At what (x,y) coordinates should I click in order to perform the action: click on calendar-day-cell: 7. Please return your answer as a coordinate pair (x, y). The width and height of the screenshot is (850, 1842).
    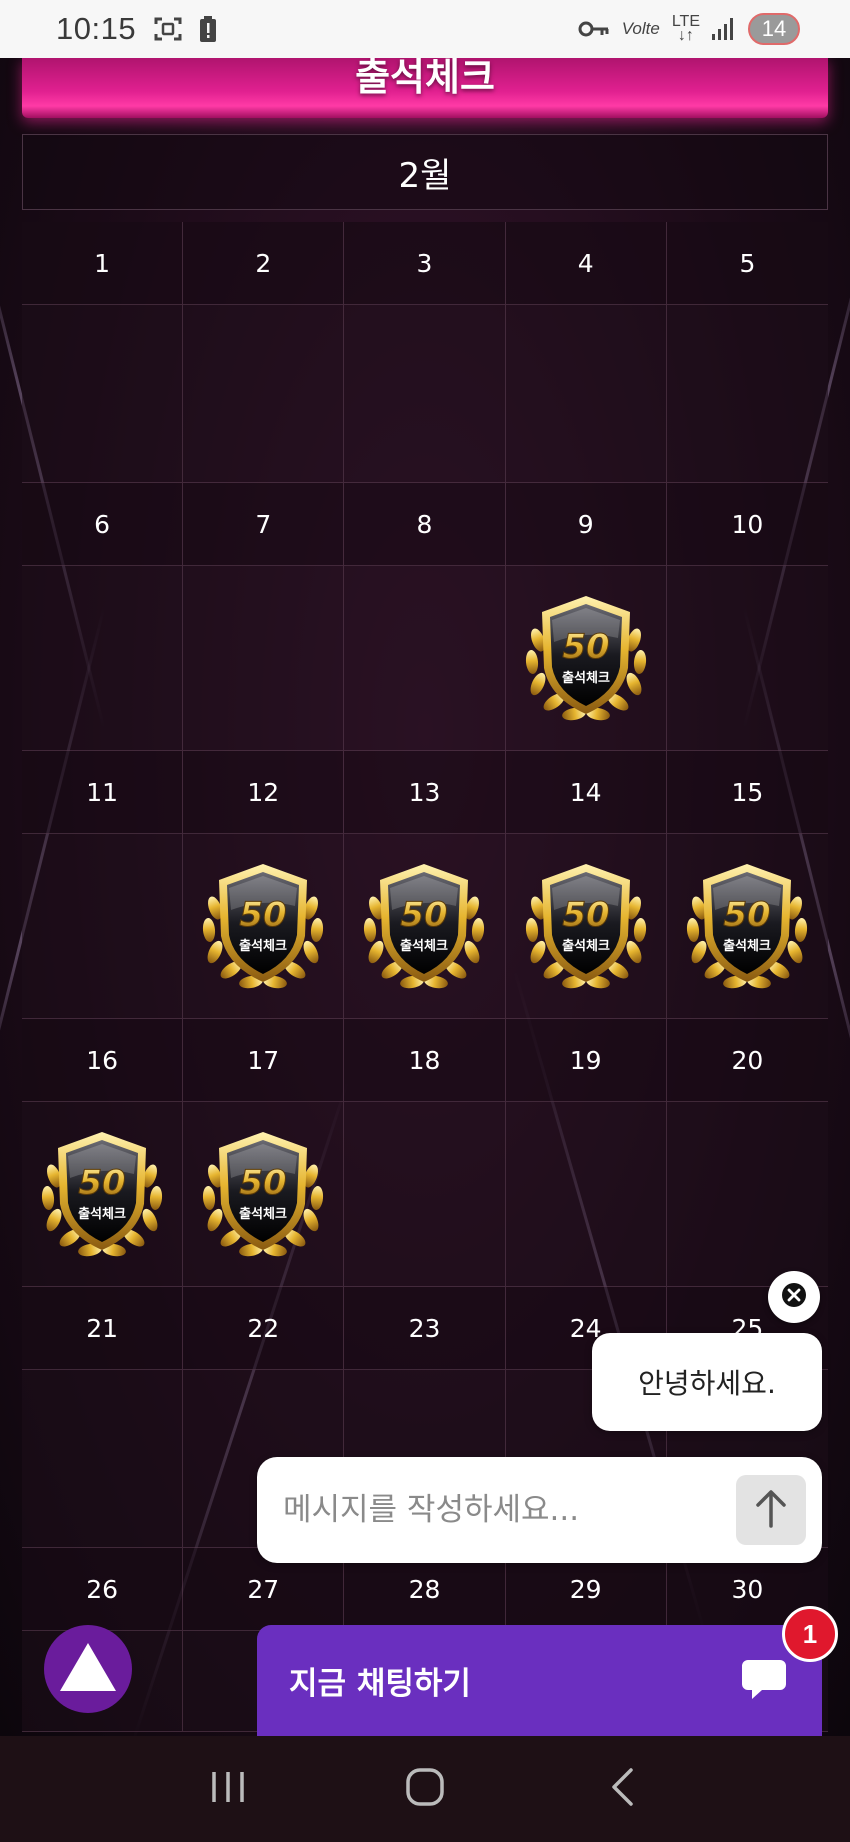
    Looking at the image, I should click on (264, 617).